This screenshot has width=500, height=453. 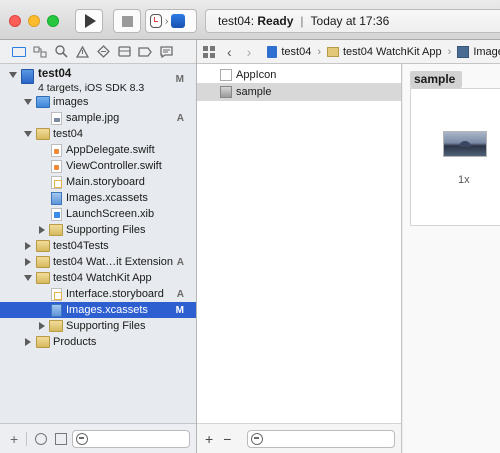 I want to click on xib-file-icon, so click(x=56, y=214).